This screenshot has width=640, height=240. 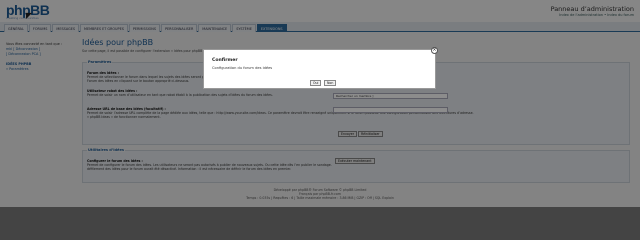 I want to click on close-icon: ×, so click(x=434, y=50).